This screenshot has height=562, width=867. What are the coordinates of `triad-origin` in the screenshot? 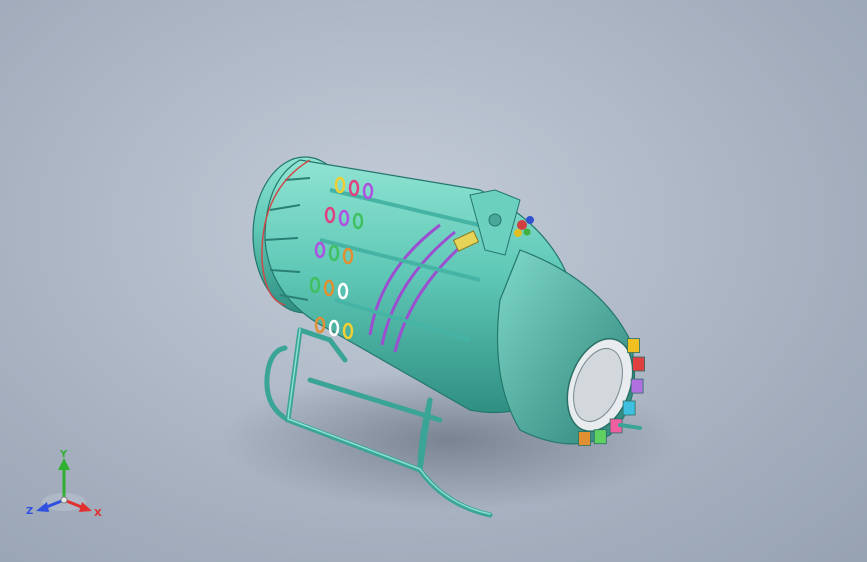 It's located at (64, 500).